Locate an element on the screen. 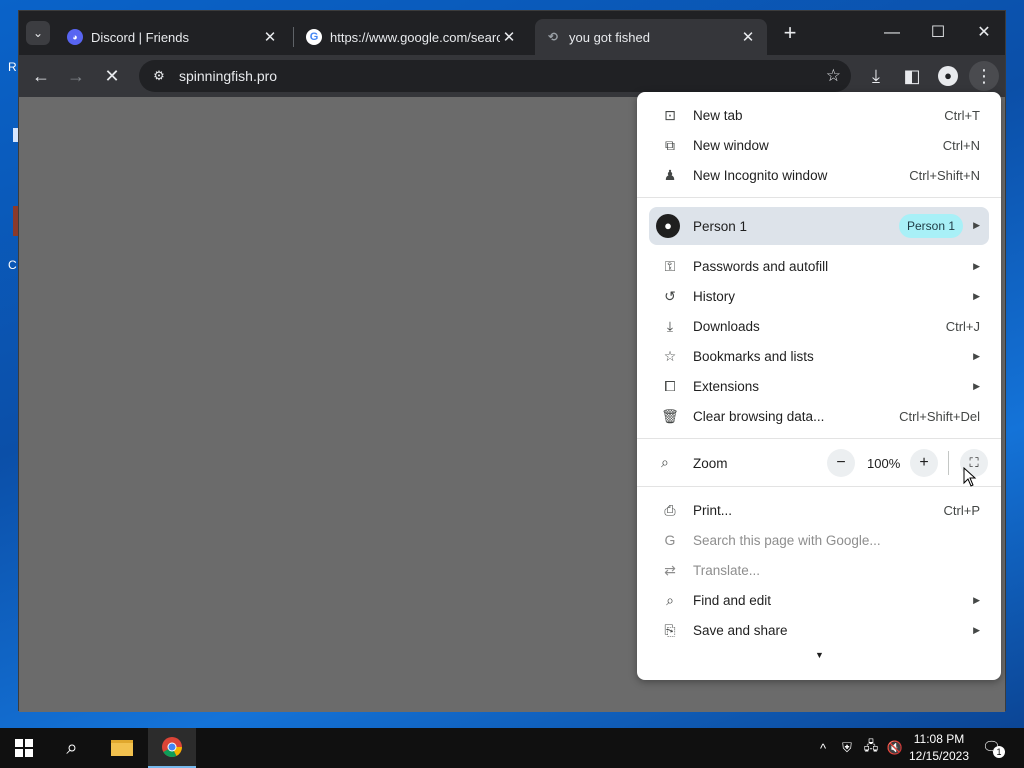 This screenshot has height=768, width=1024. chevron-down-icon: ⌄ is located at coordinates (38, 33).